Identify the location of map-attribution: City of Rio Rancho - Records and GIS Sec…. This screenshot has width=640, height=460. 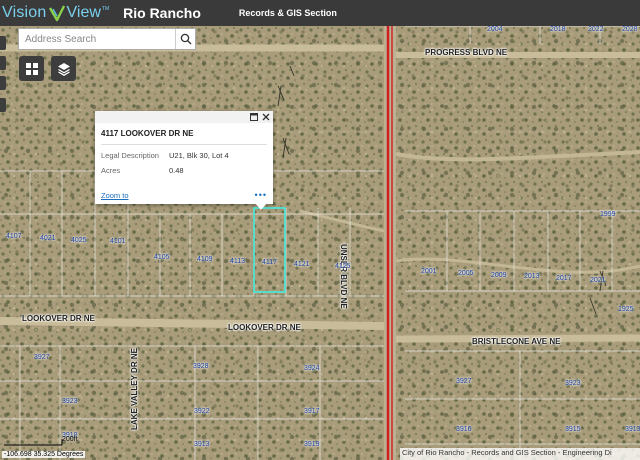
(520, 454).